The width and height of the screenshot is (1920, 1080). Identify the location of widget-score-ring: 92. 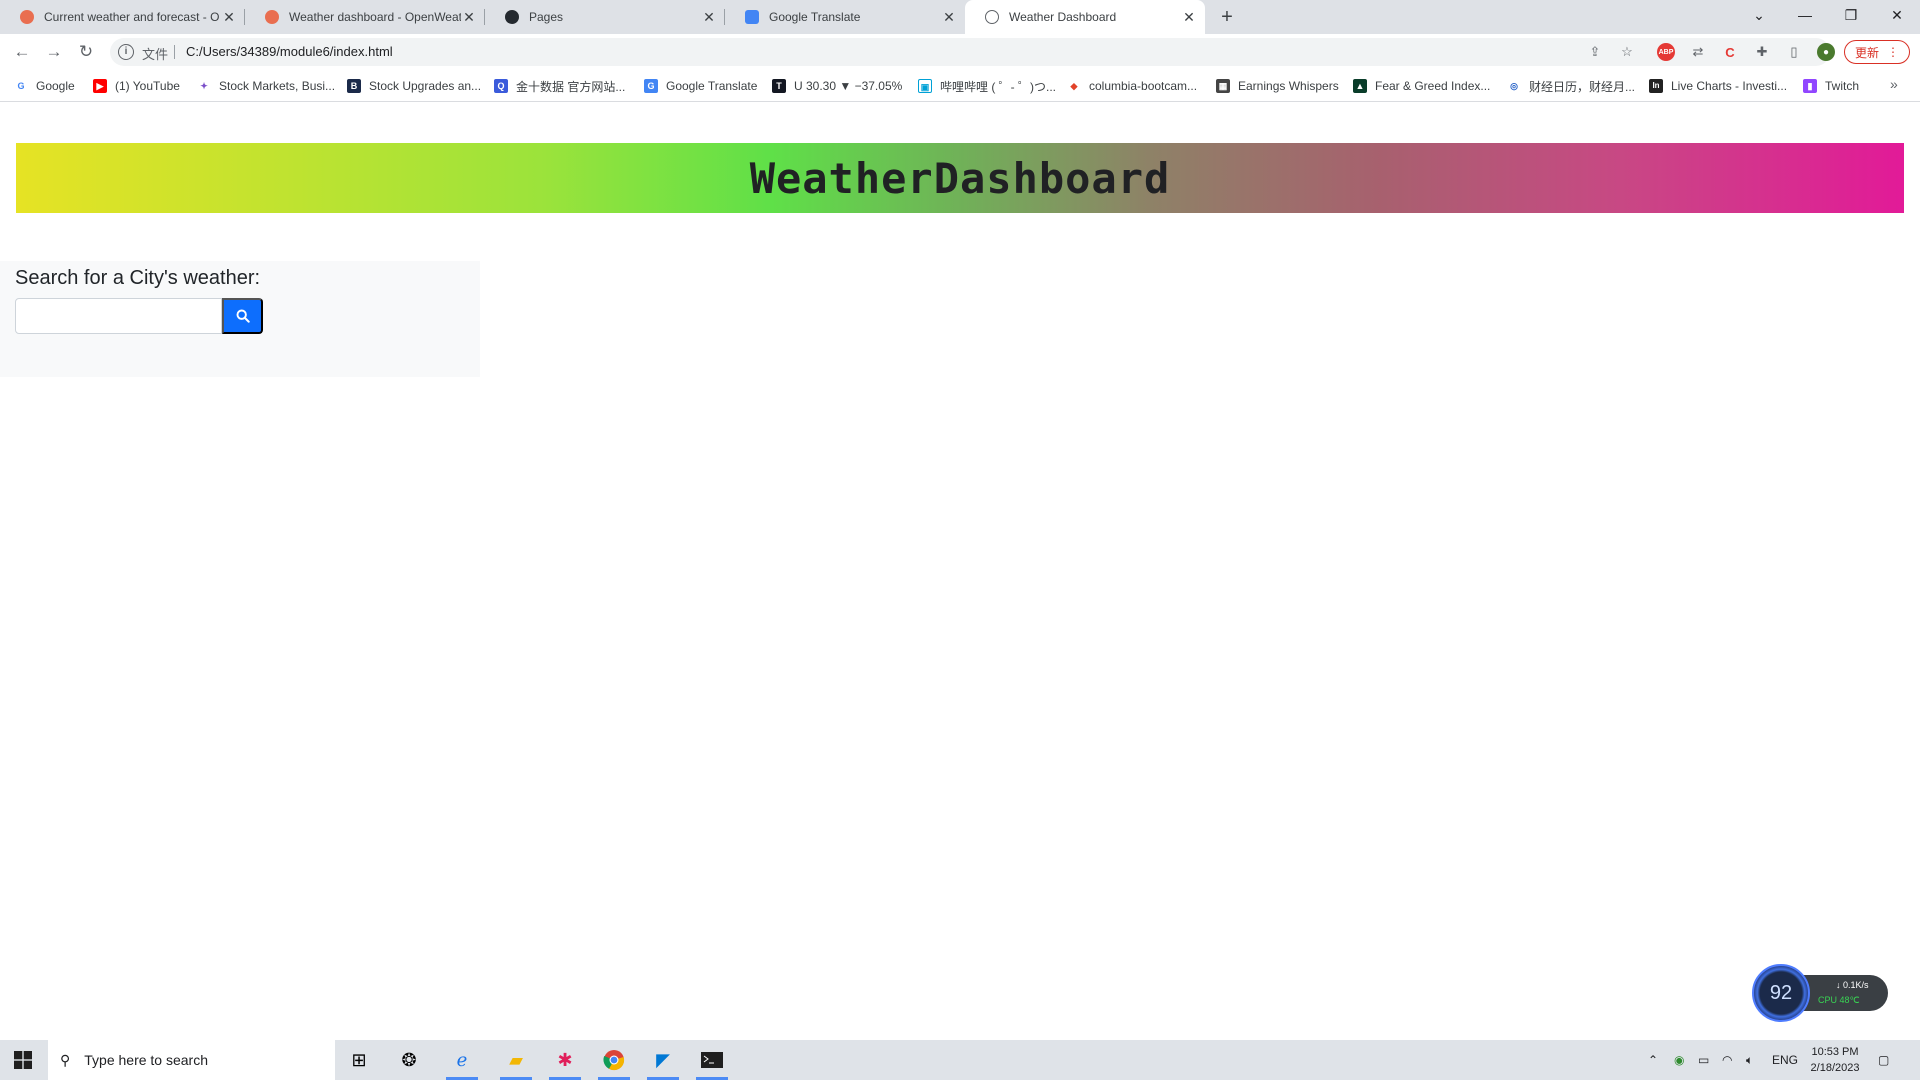
(1781, 993).